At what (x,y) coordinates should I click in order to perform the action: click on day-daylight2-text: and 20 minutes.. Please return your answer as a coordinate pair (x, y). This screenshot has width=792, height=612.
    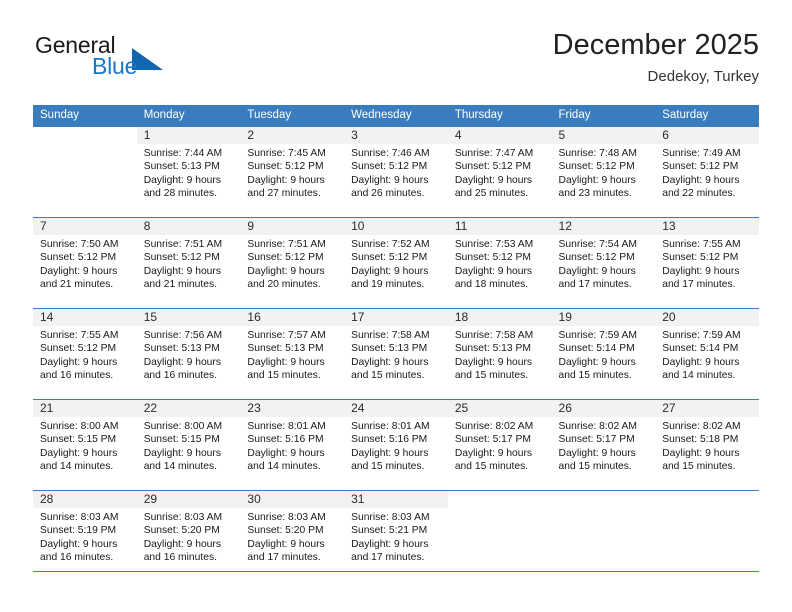
    Looking at the image, I should click on (284, 285).